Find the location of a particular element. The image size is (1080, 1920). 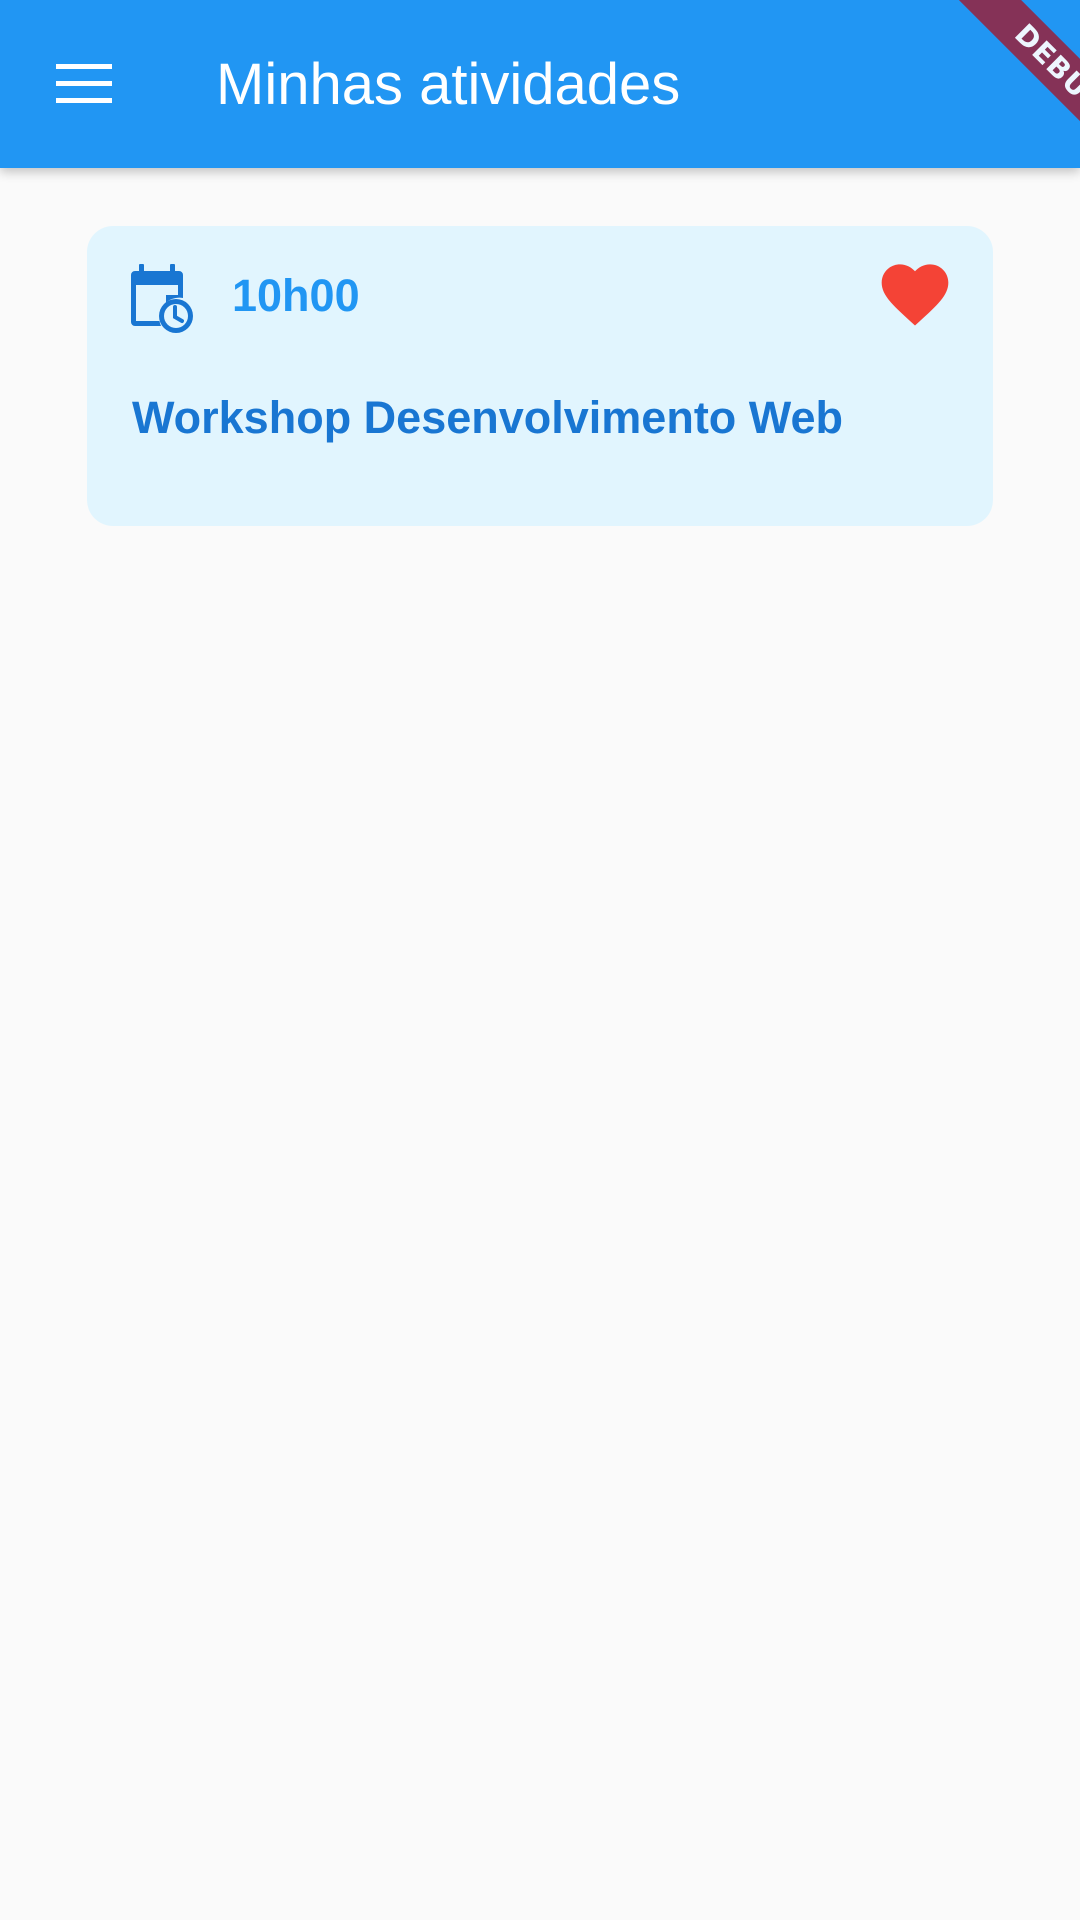

debug-banner-label: DEBUG is located at coordinates (1016, 89).